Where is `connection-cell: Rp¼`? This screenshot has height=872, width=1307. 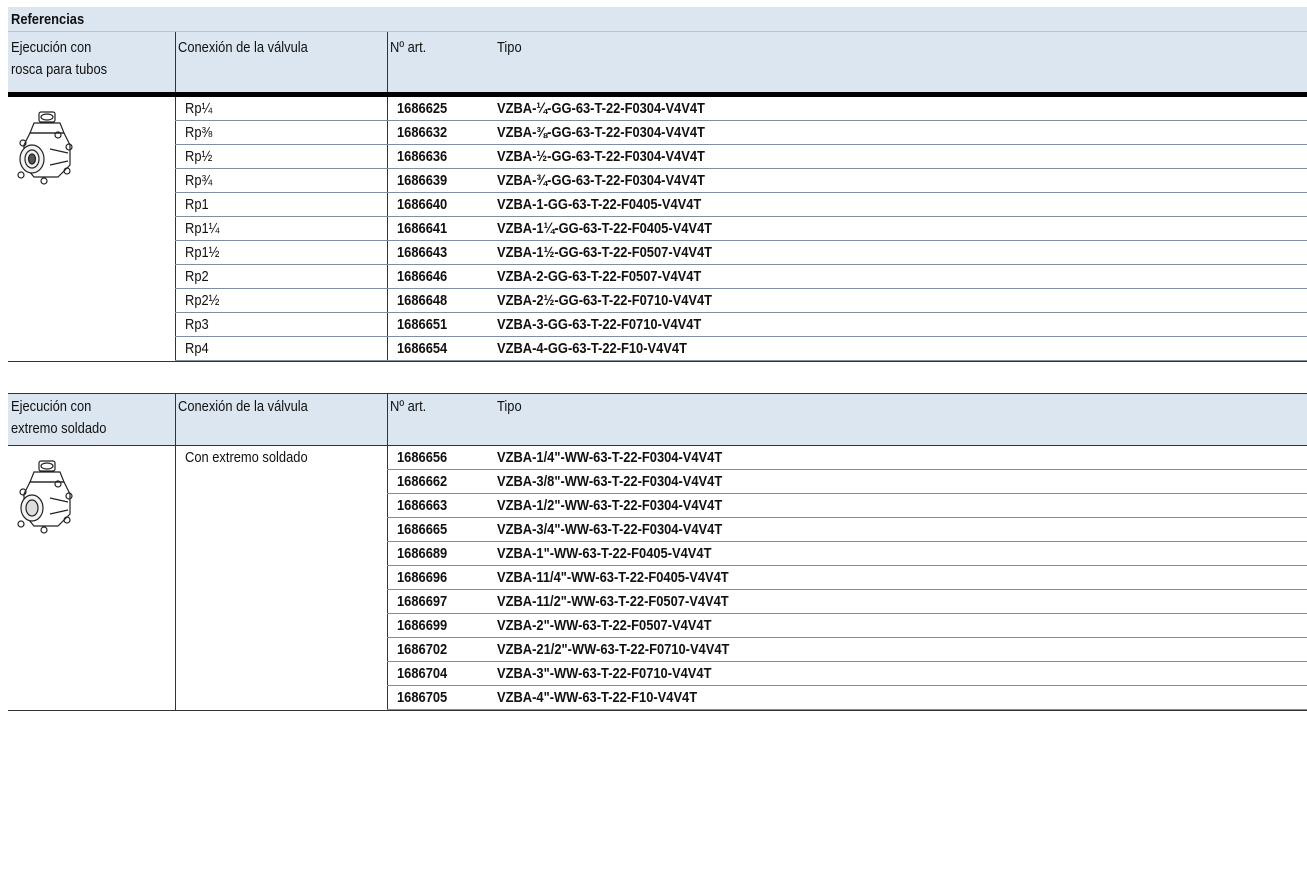 connection-cell: Rp¼ is located at coordinates (199, 108).